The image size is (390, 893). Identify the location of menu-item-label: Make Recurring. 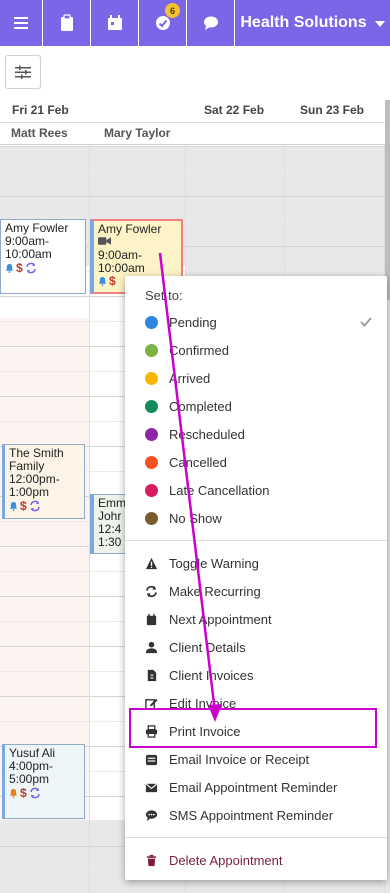
(215, 591).